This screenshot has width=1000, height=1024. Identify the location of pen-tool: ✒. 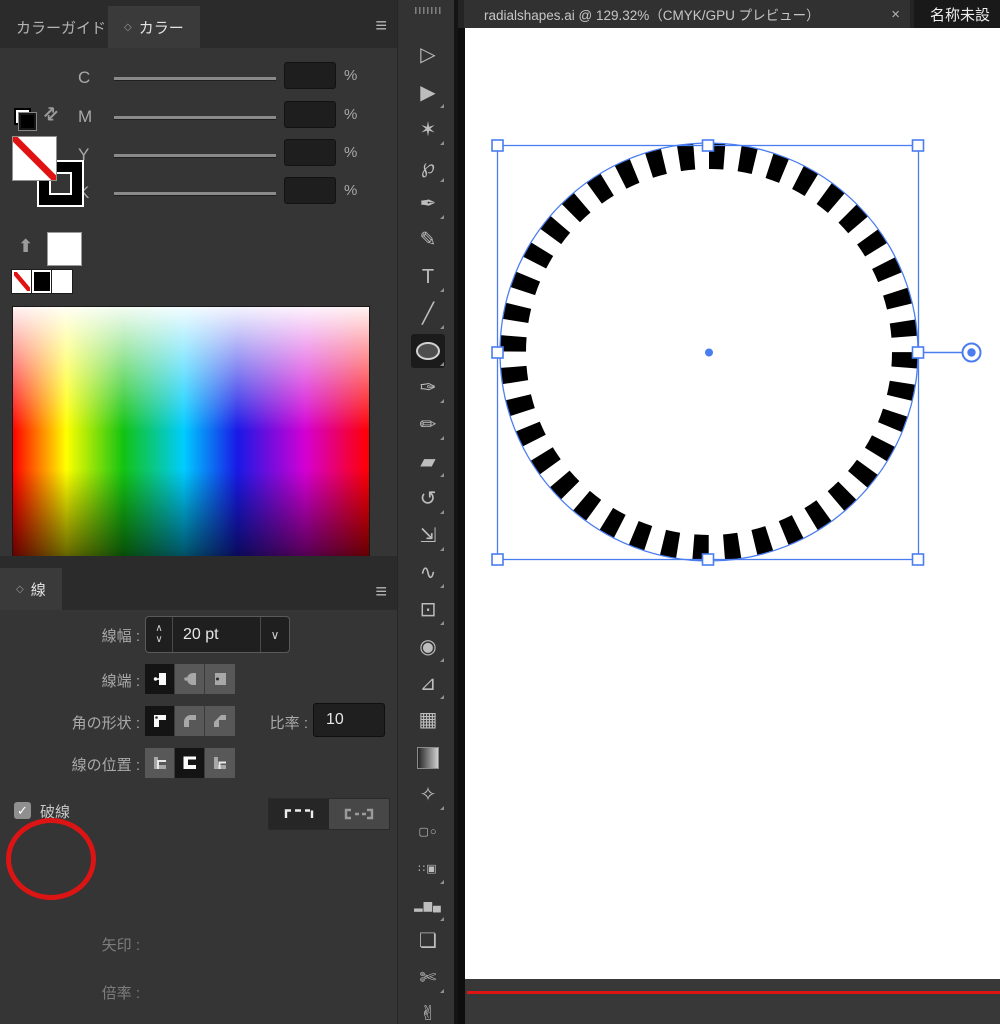
(428, 204).